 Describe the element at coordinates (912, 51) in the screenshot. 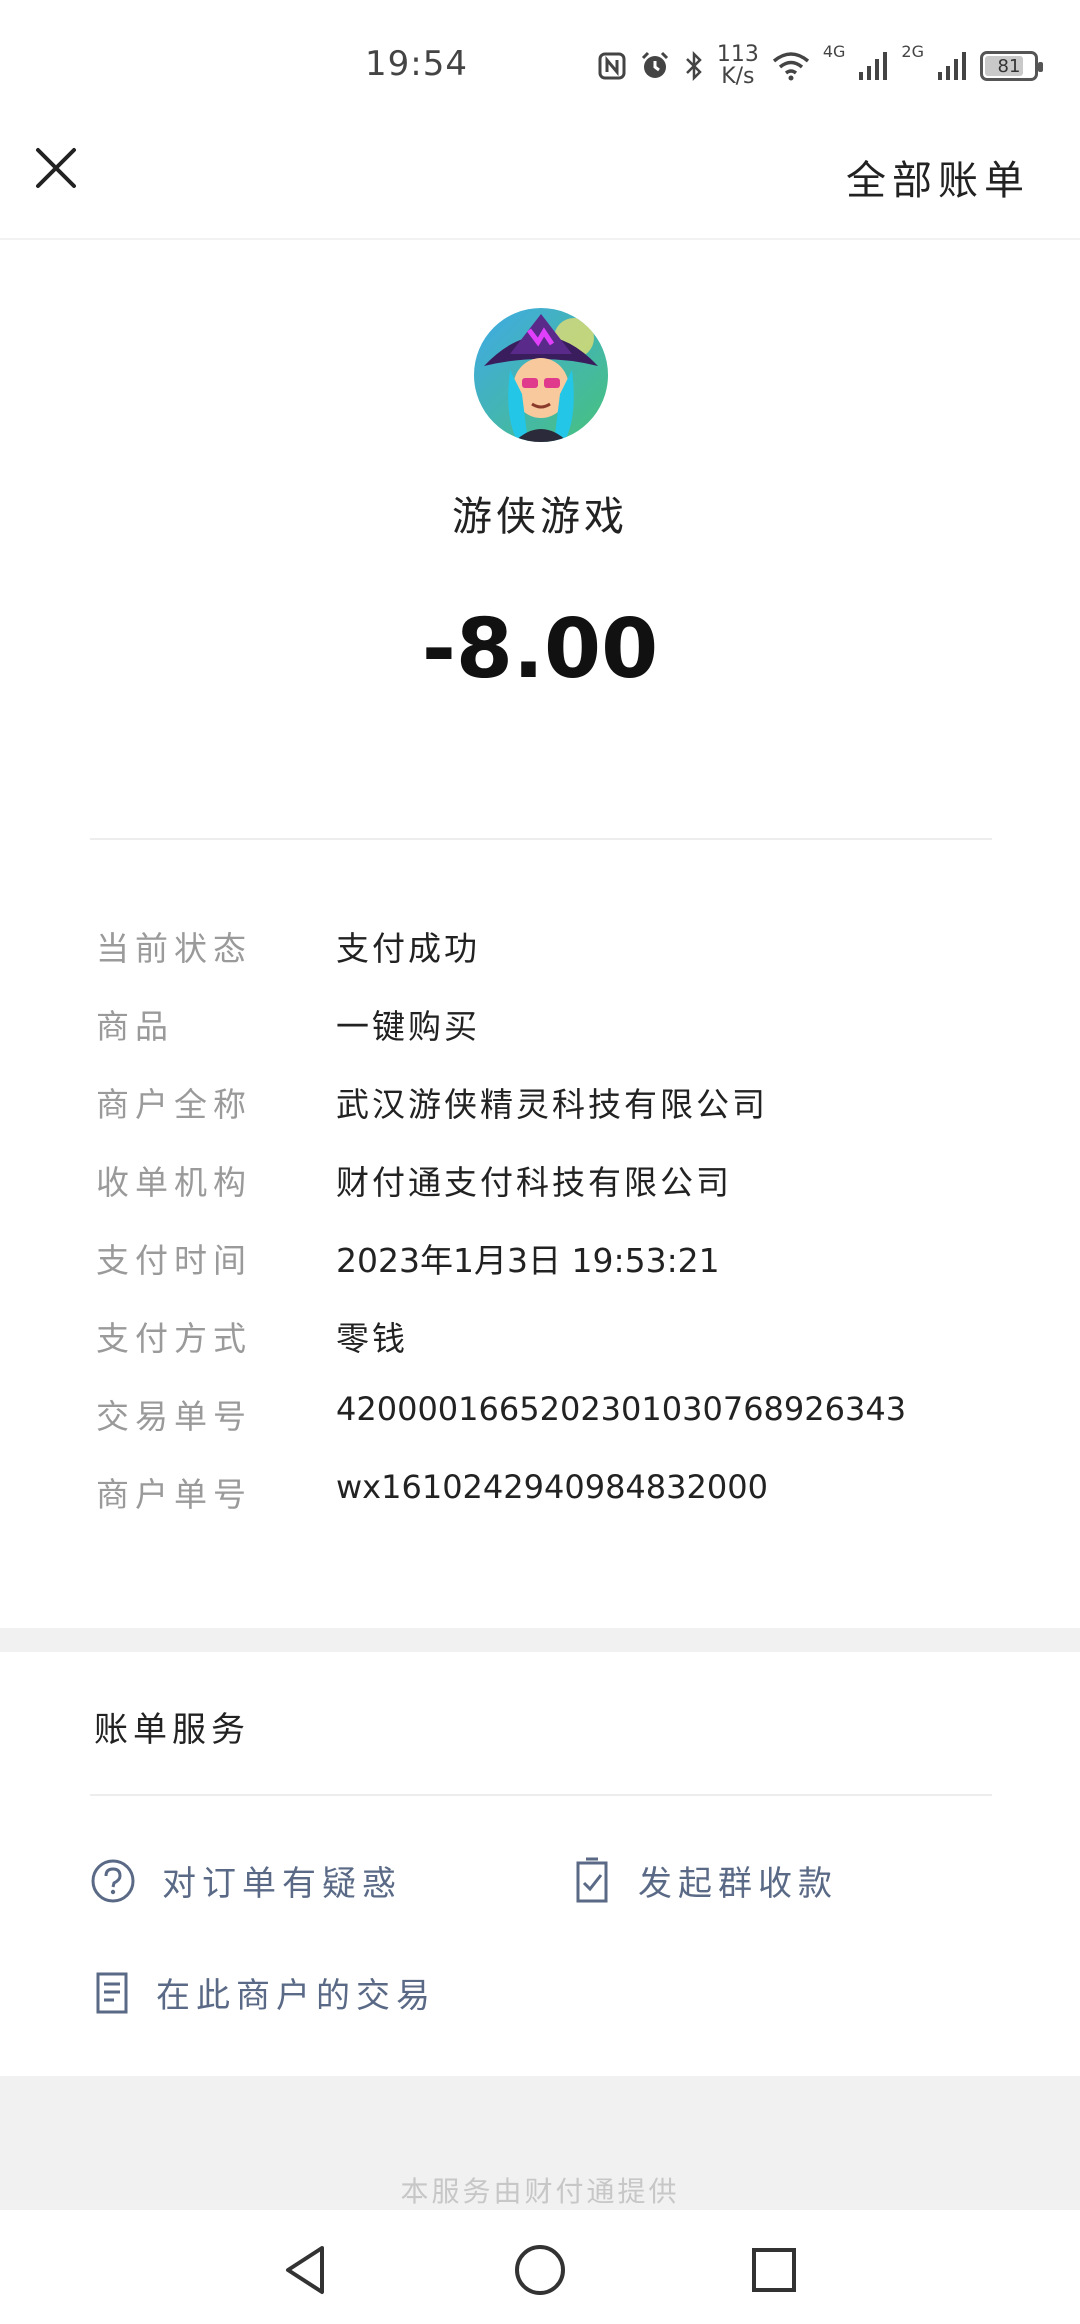

I see `signal-2-label: 2G` at that location.